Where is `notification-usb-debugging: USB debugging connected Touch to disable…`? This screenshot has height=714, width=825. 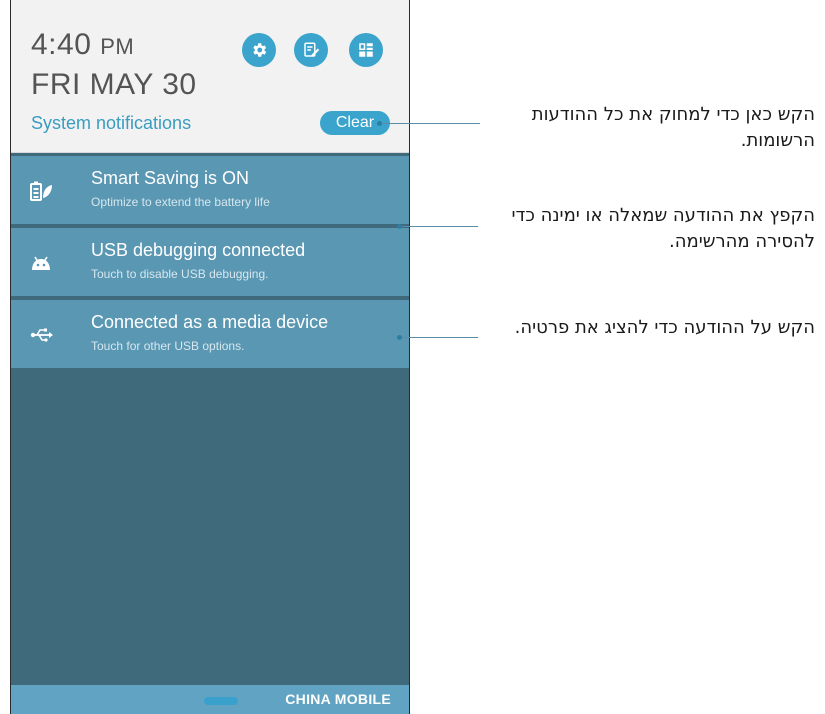
notification-usb-debugging: USB debugging connected Touch to disable… is located at coordinates (210, 262).